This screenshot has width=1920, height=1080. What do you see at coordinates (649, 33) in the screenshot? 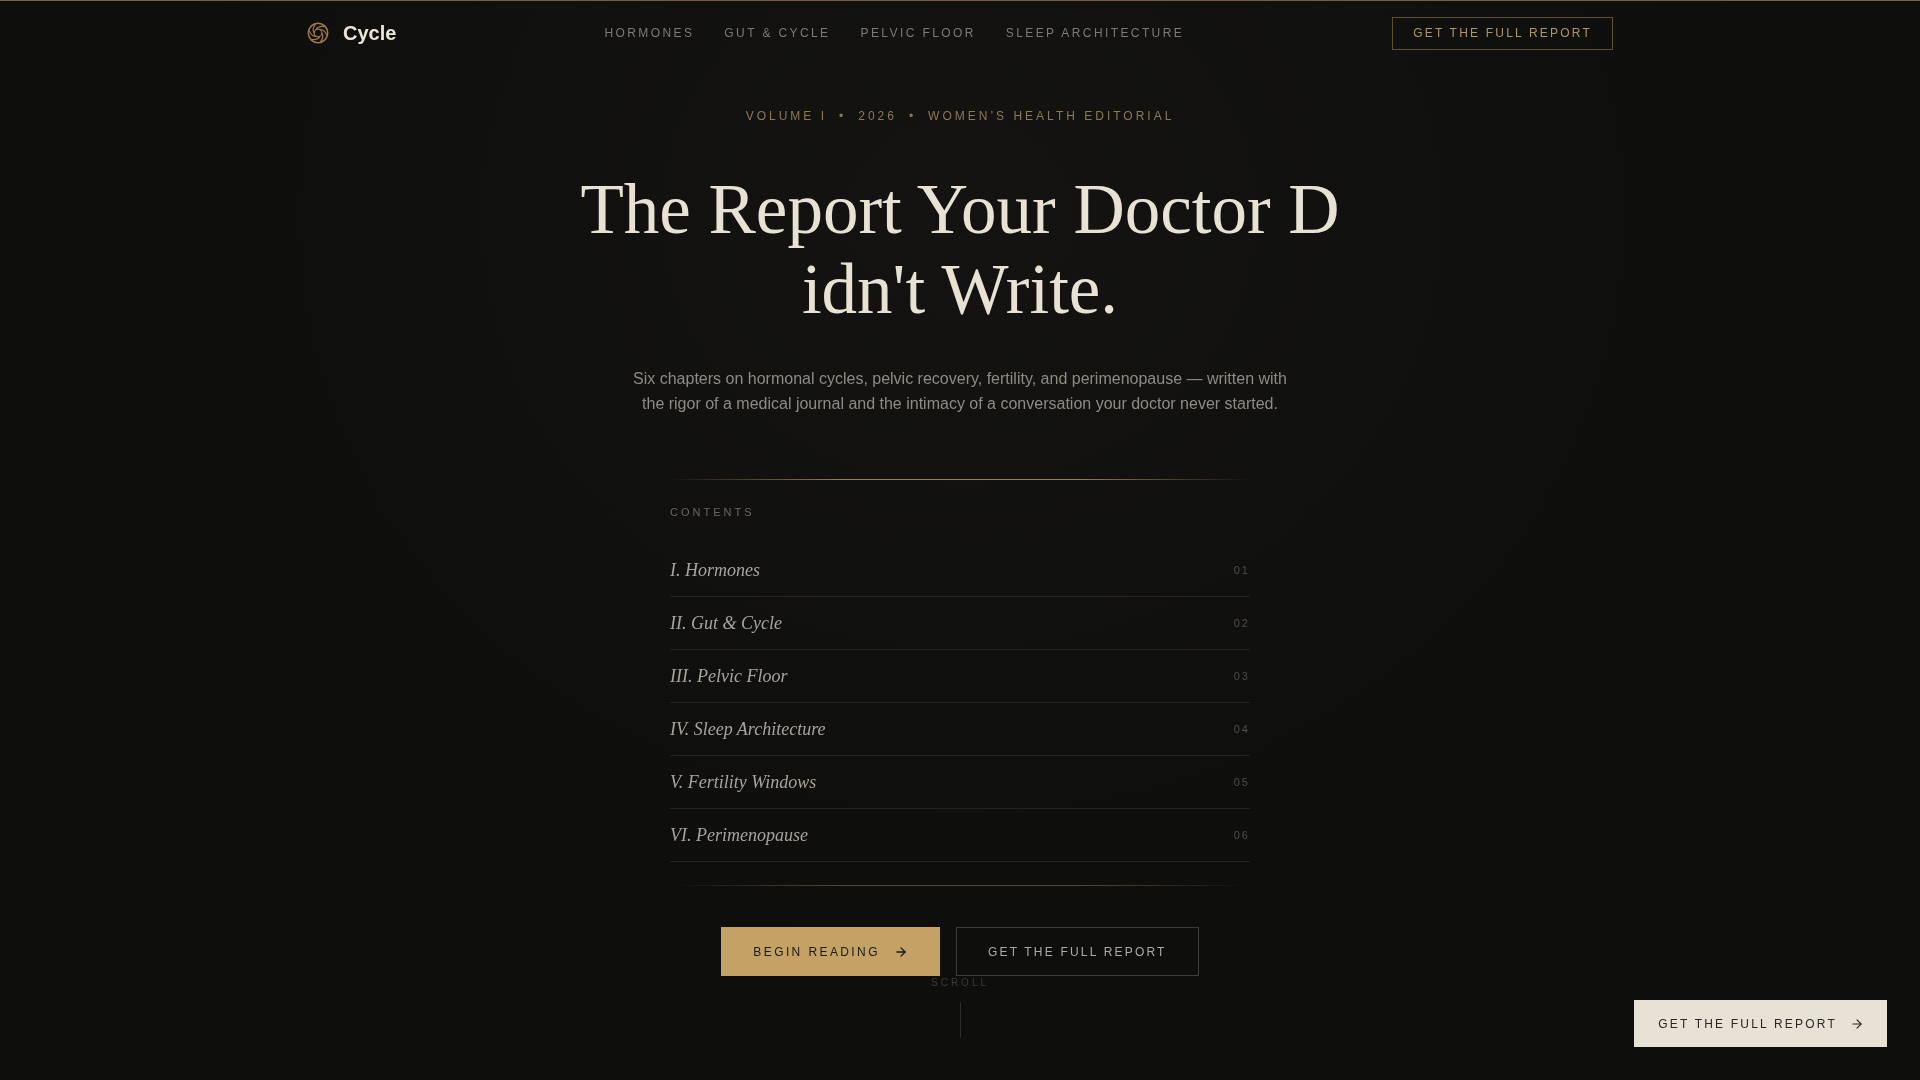
I see `nav-link: HORMONES` at bounding box center [649, 33].